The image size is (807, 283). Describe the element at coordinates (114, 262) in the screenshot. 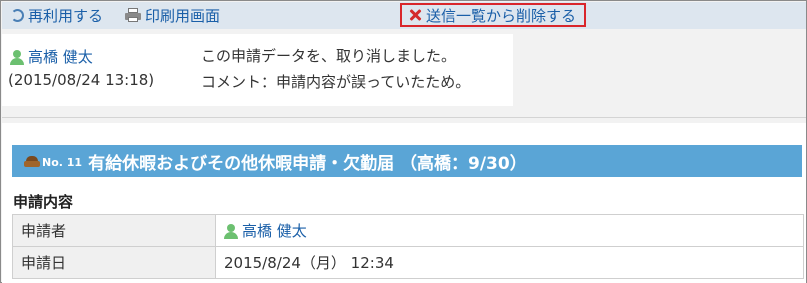

I see `application-date-label: 申請日` at that location.